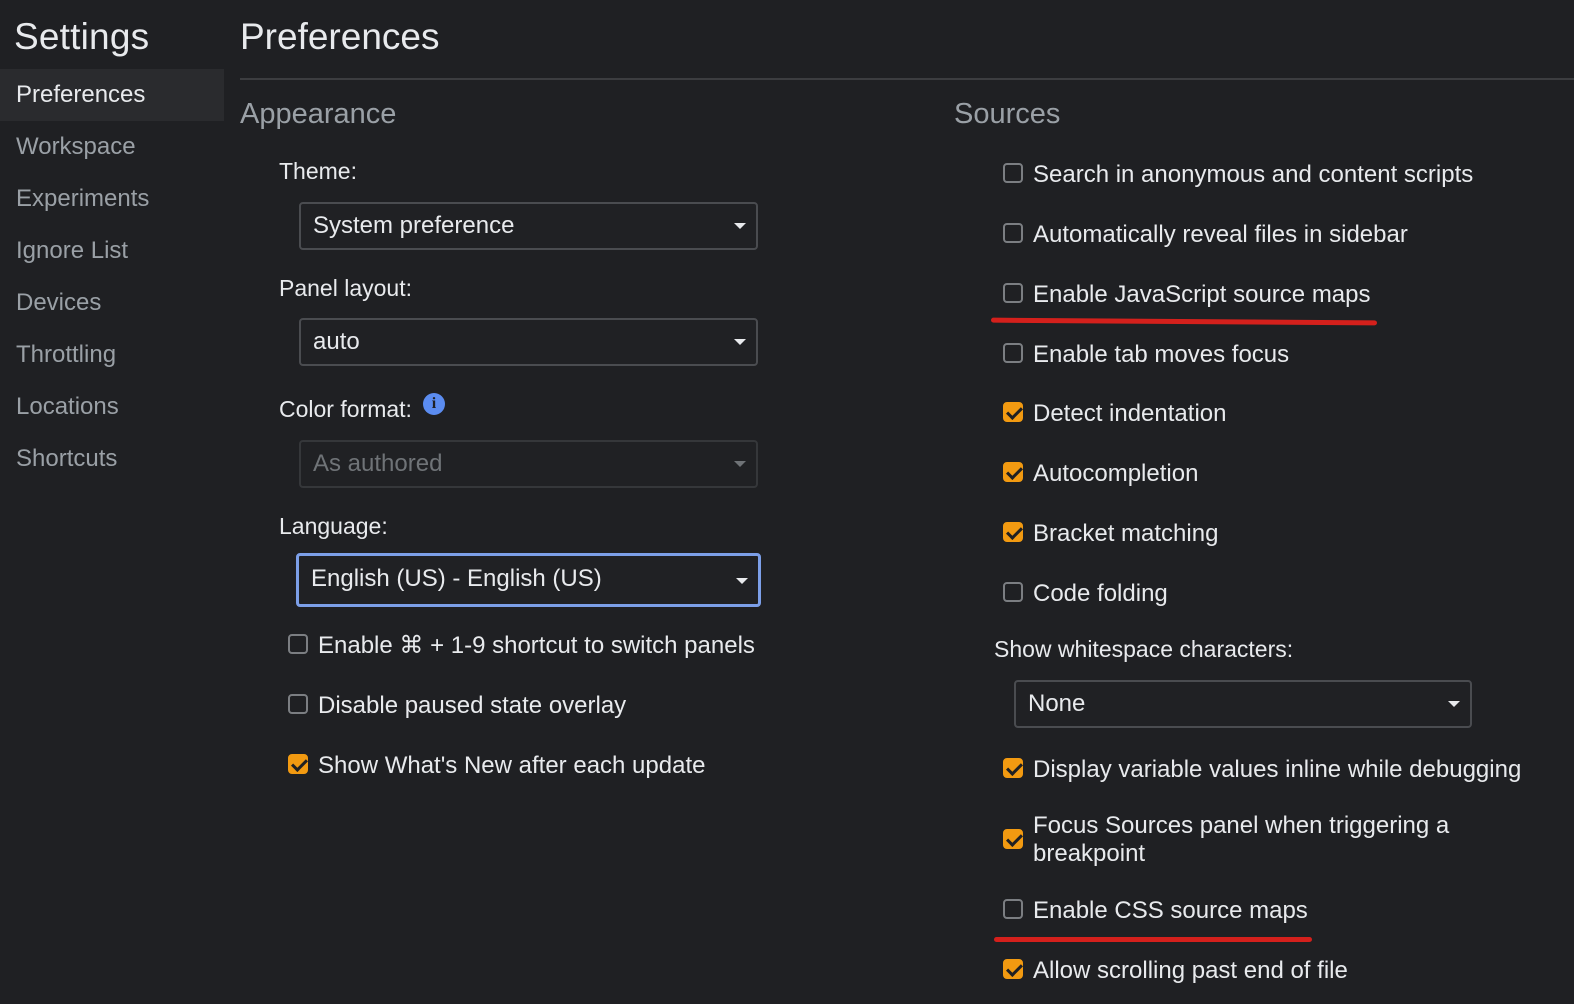  Describe the element at coordinates (112, 407) in the screenshot. I see `sidebar-item-locations: Locations` at that location.